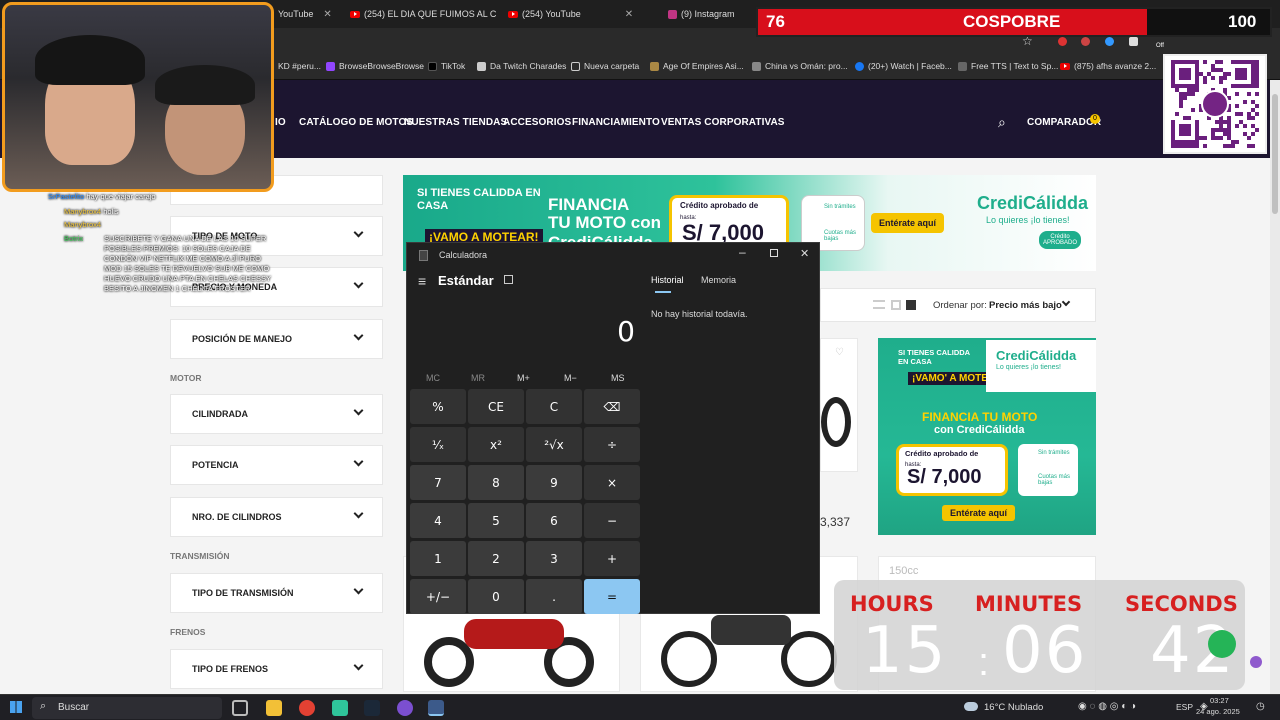 The image size is (1280, 720). I want to click on key-nine-button: 9, so click(554, 482).